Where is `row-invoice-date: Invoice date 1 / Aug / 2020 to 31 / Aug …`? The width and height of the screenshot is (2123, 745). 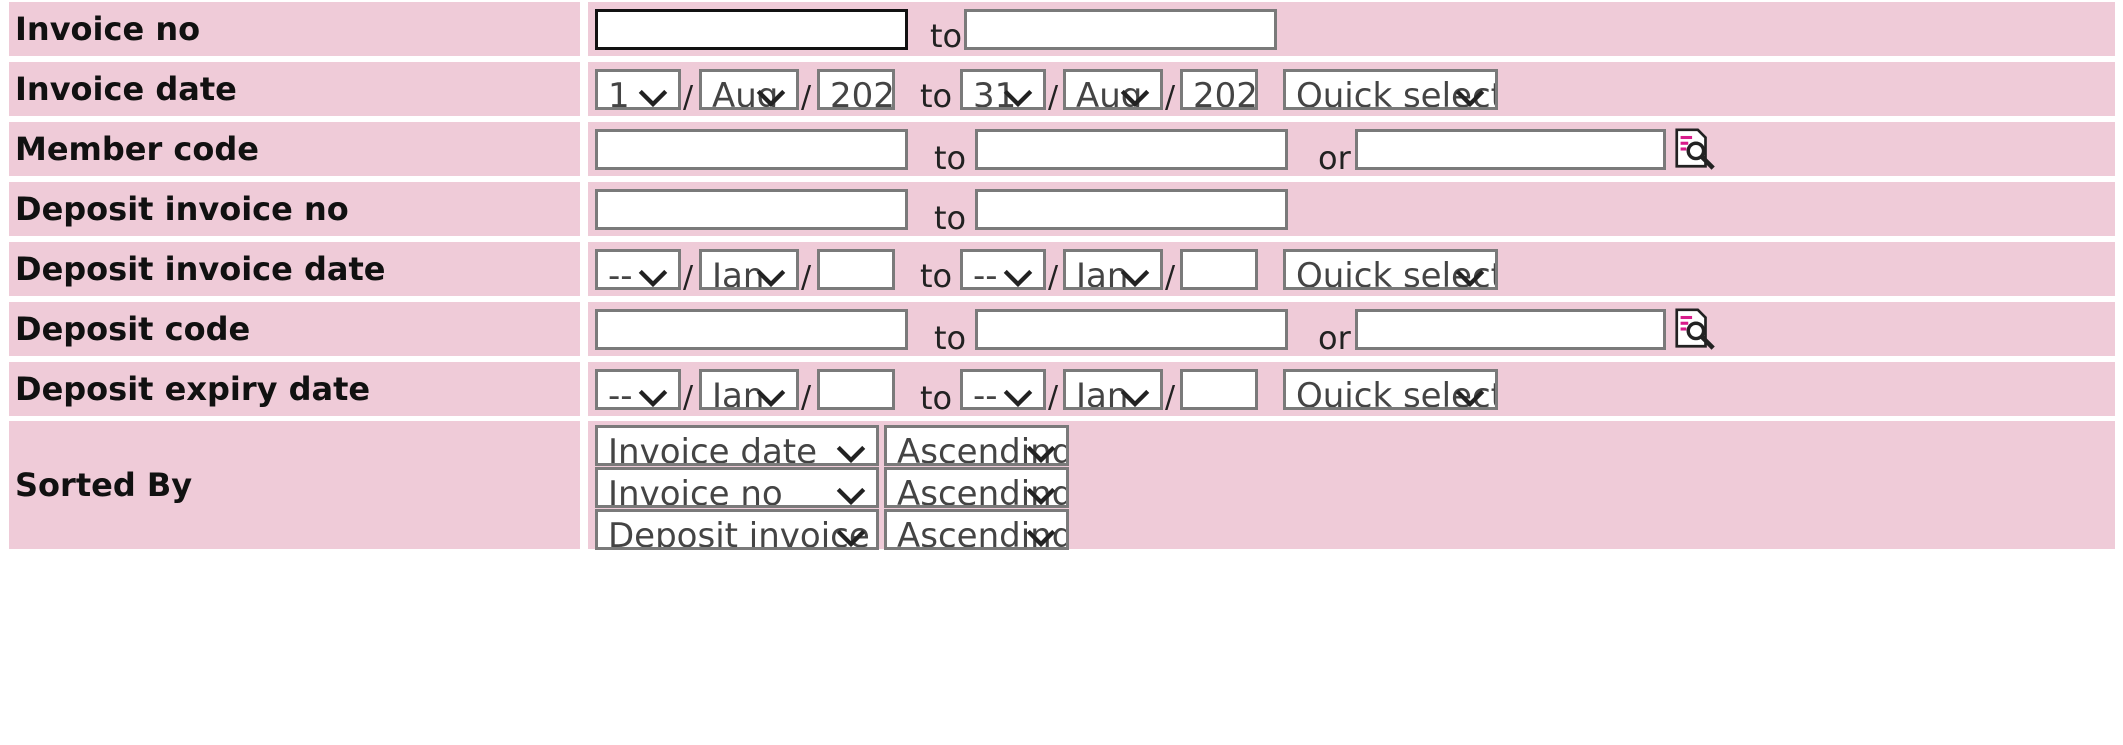
row-invoice-date: Invoice date 1 / Aug / 2020 to 31 / Aug … is located at coordinates (1062, 89).